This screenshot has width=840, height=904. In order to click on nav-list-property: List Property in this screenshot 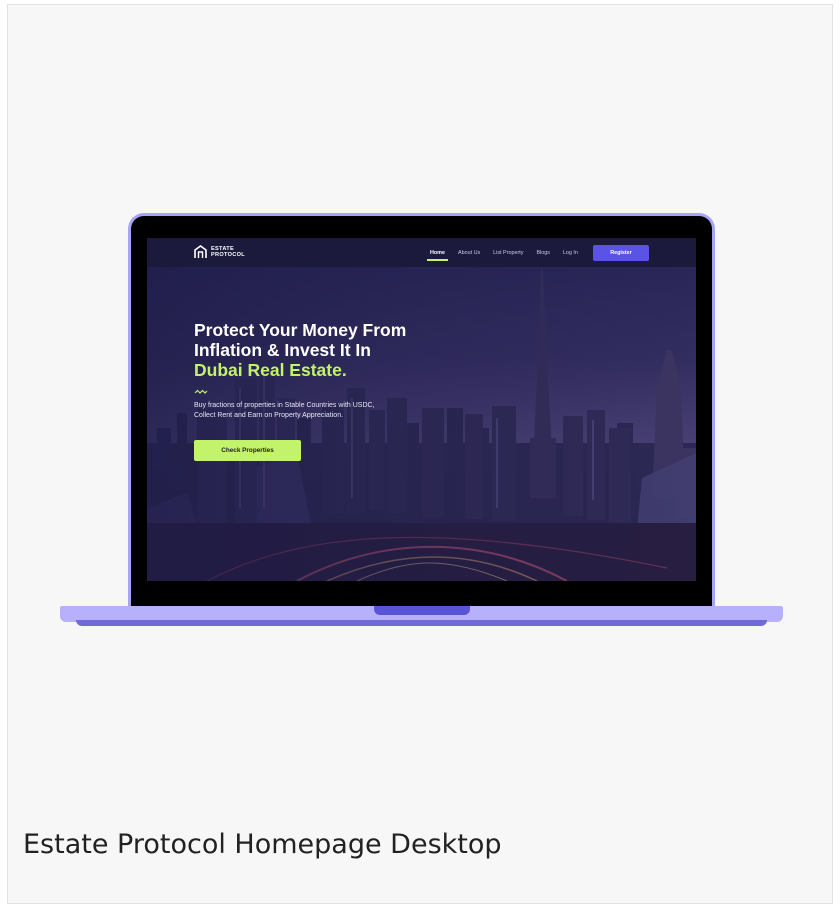, I will do `click(508, 253)`.